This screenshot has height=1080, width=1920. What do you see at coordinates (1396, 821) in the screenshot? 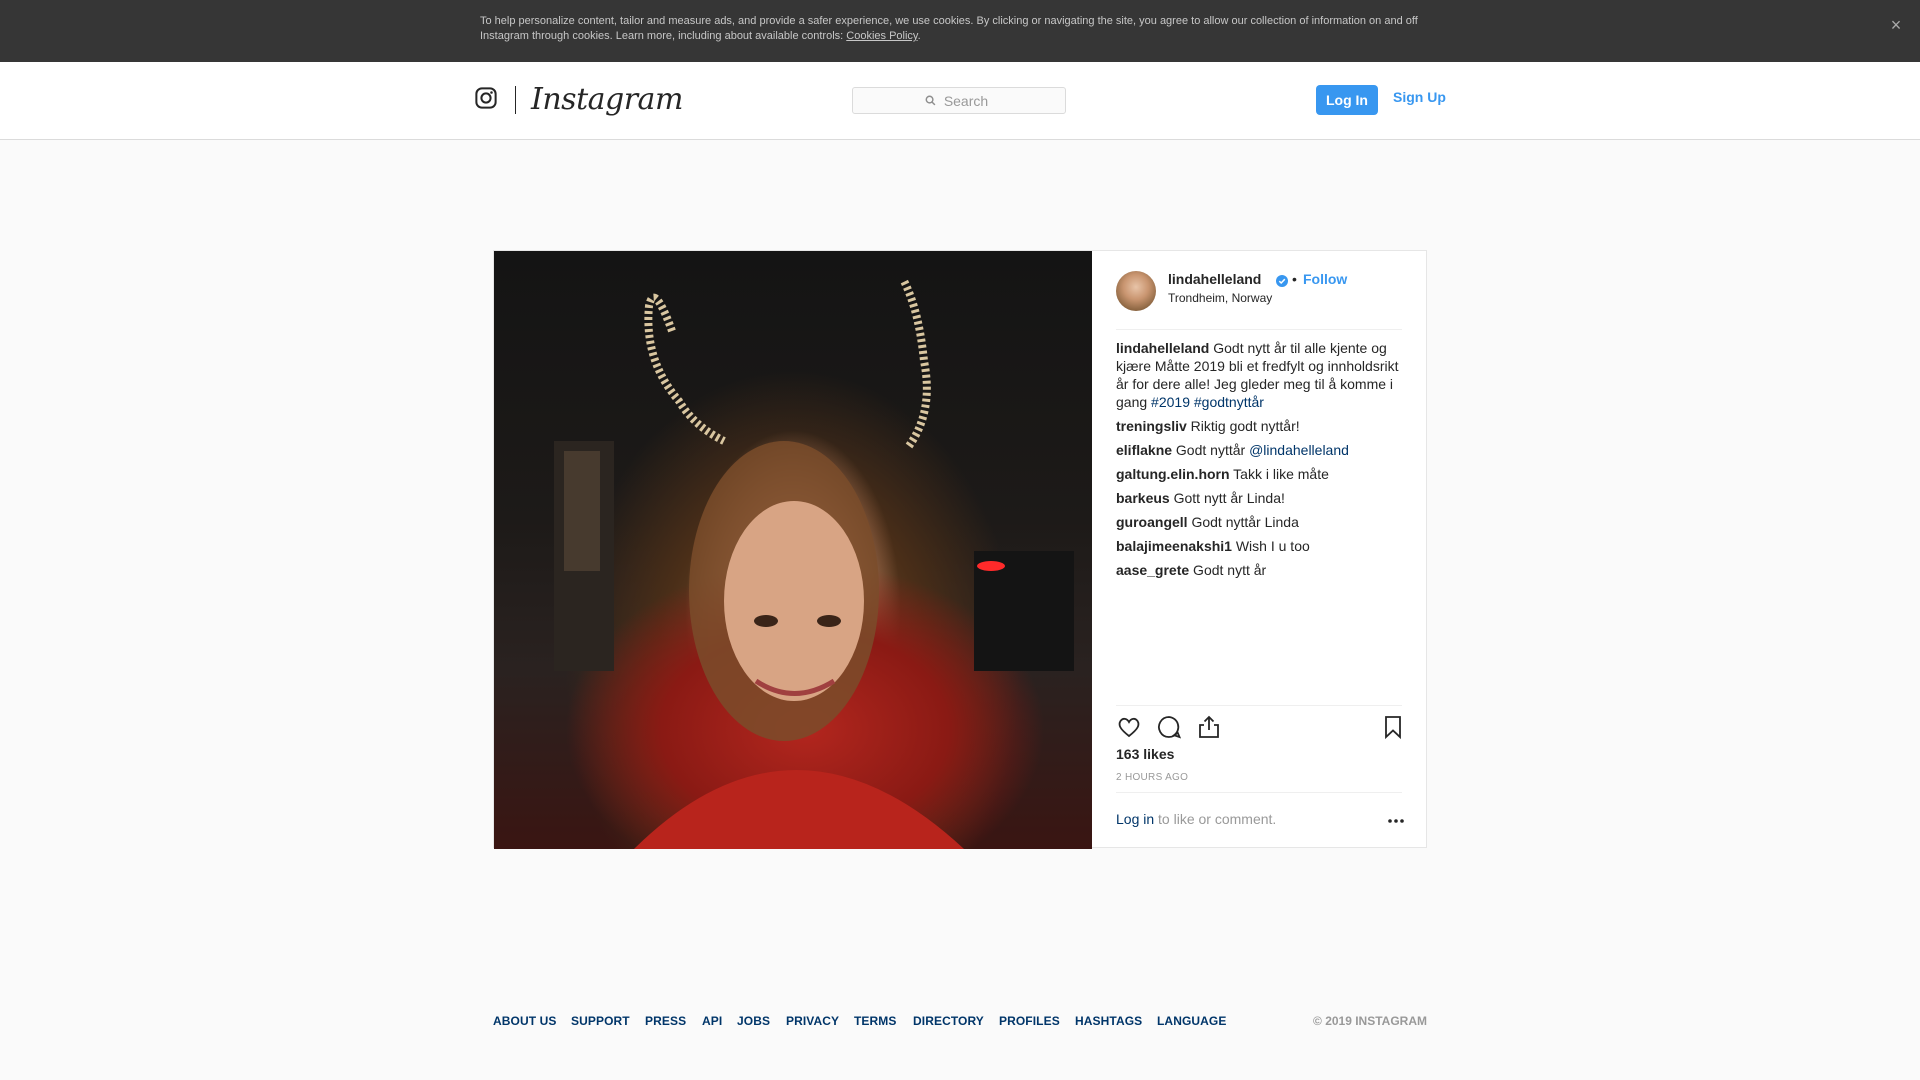
I see `more-options-icon` at bounding box center [1396, 821].